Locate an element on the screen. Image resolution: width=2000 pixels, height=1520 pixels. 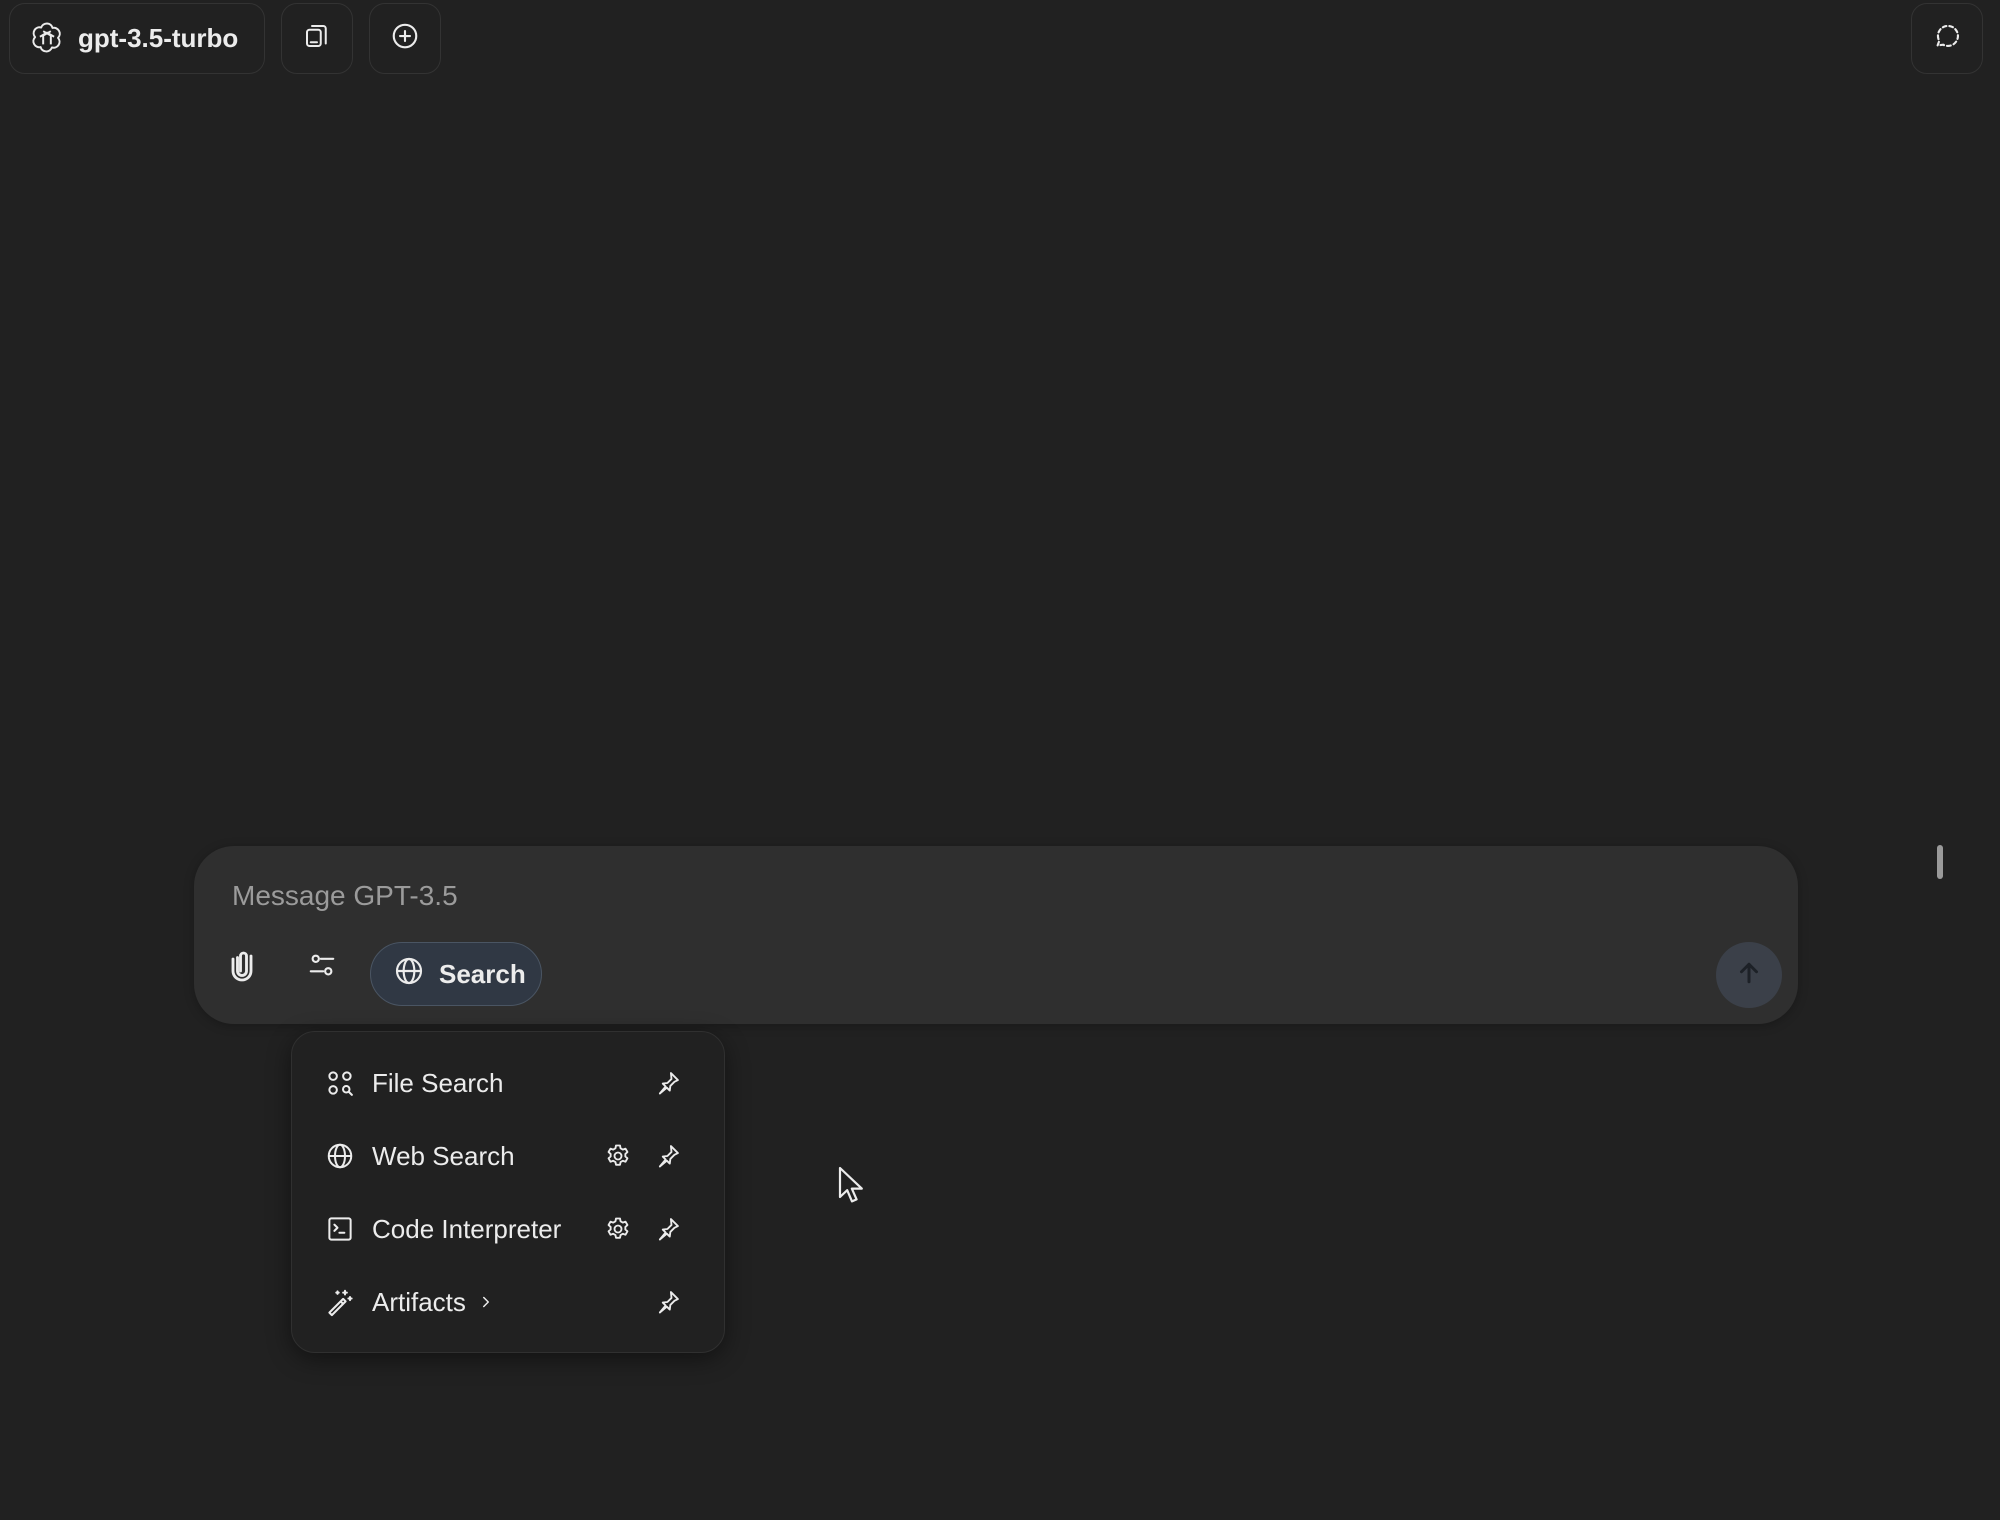
plus-circle-icon is located at coordinates (405, 38).